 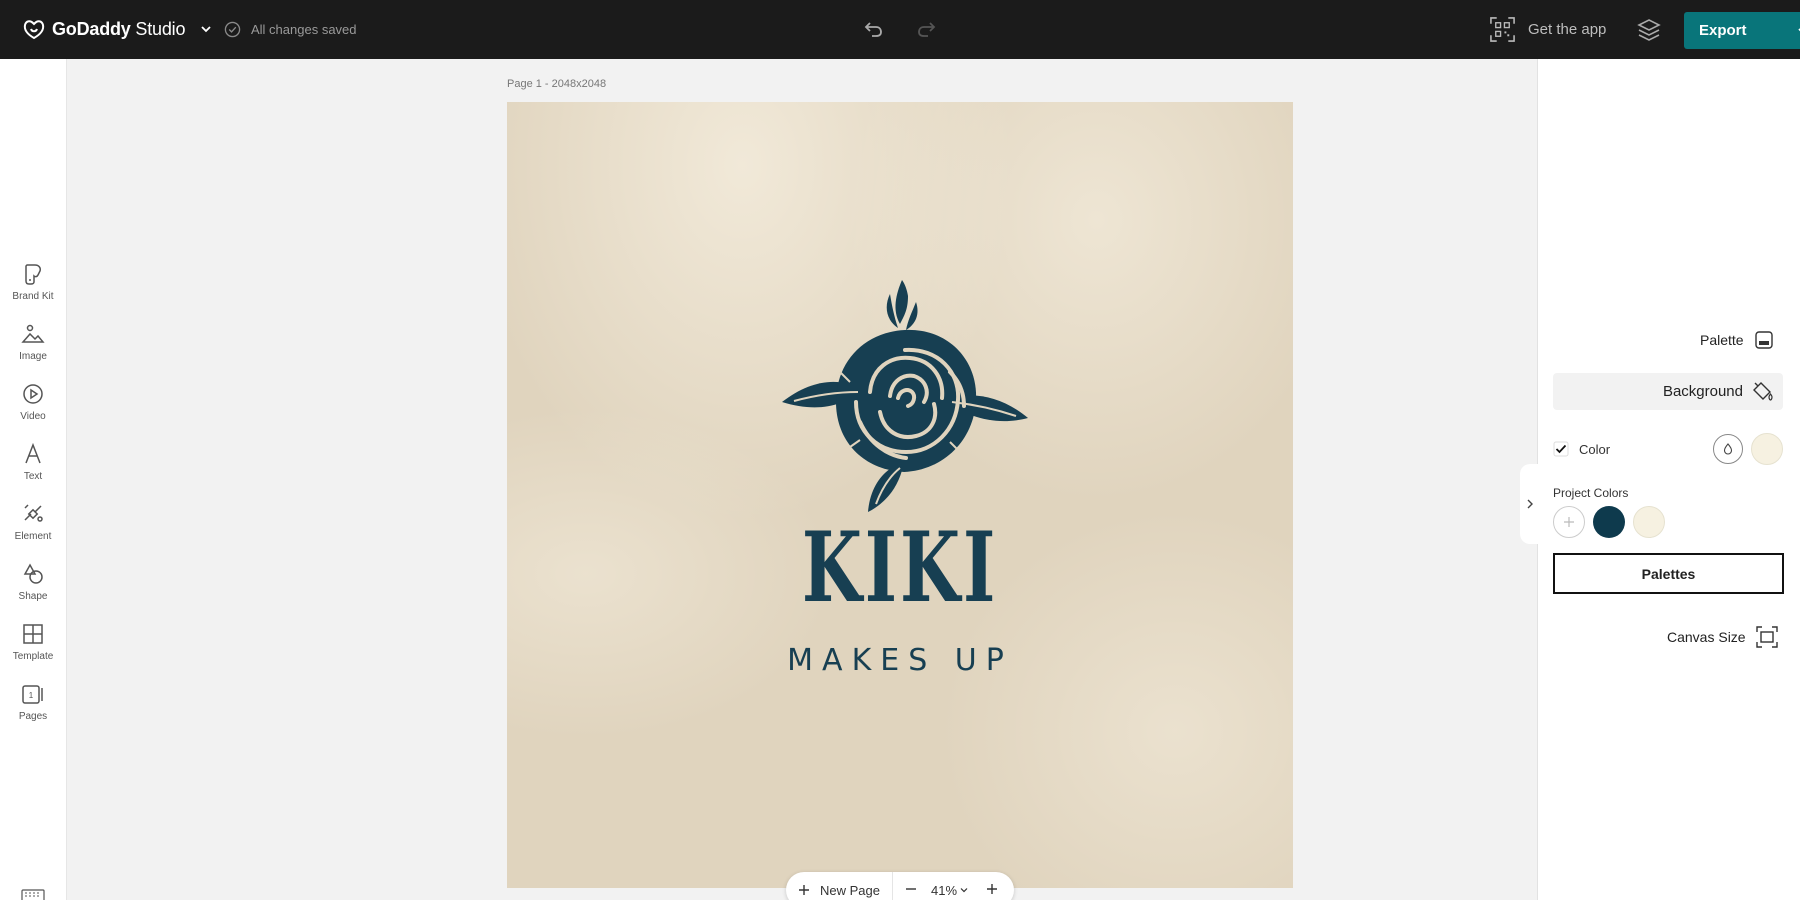 I want to click on pages-icon: 1, so click(x=32, y=694).